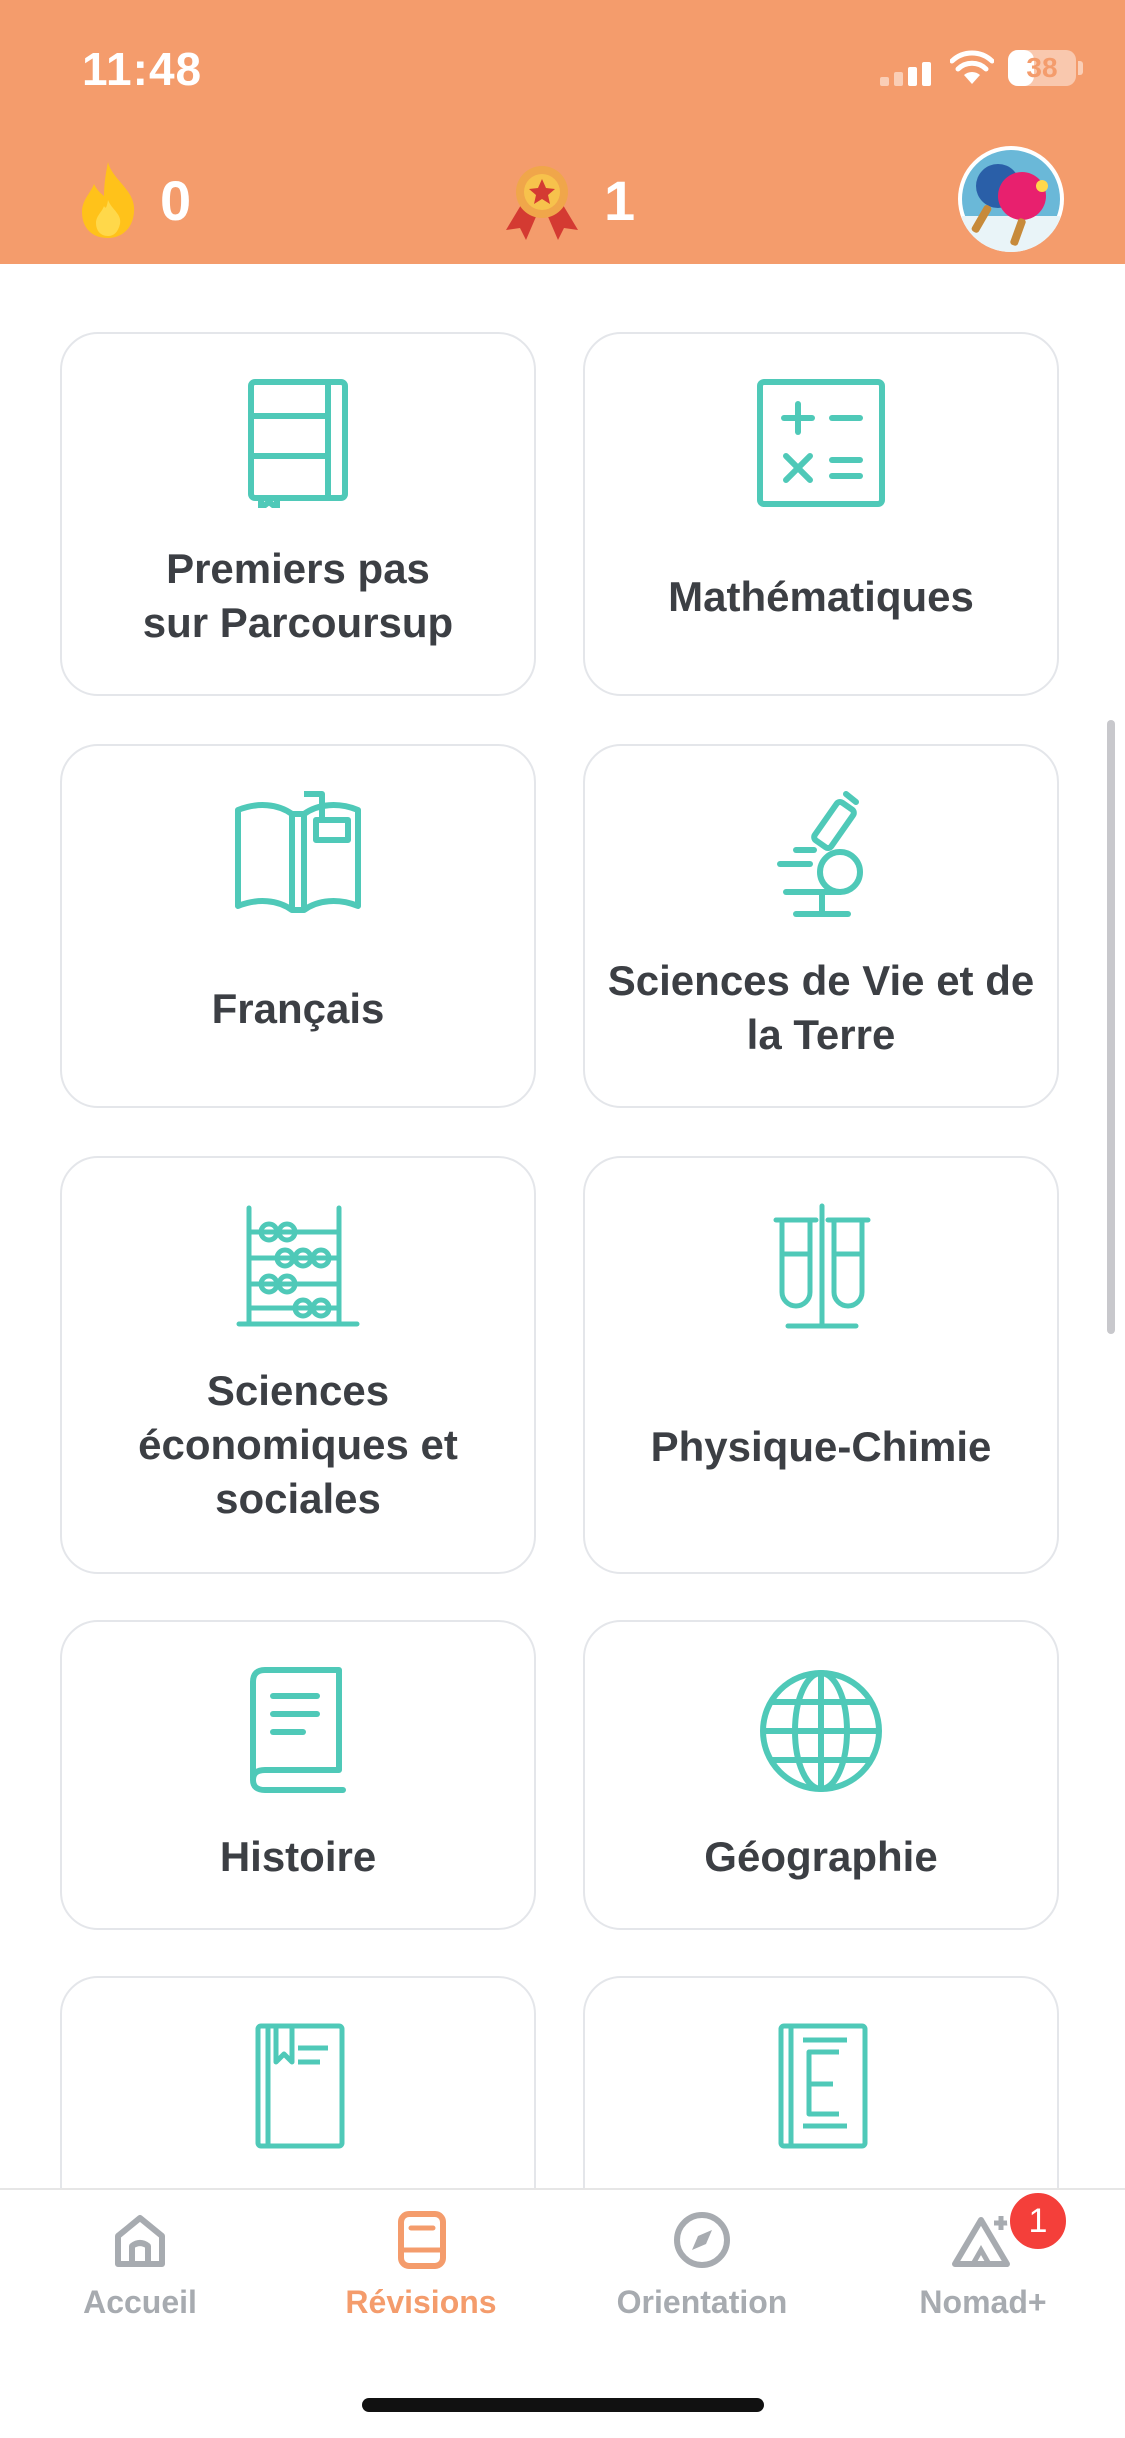 The height and width of the screenshot is (2438, 1125). Describe the element at coordinates (821, 443) in the screenshot. I see `calculator-icon` at that location.